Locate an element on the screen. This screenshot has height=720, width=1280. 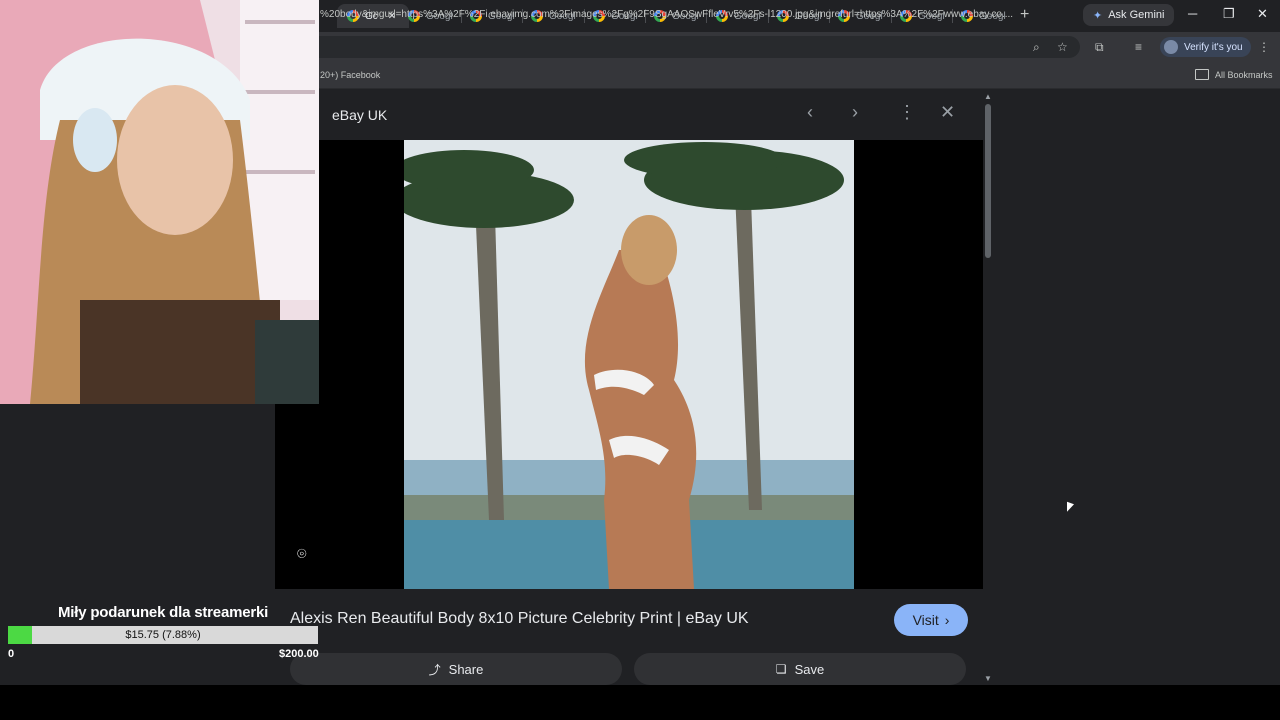
bookmark-facebook: 20+) Facebook is located at coordinates (350, 75).